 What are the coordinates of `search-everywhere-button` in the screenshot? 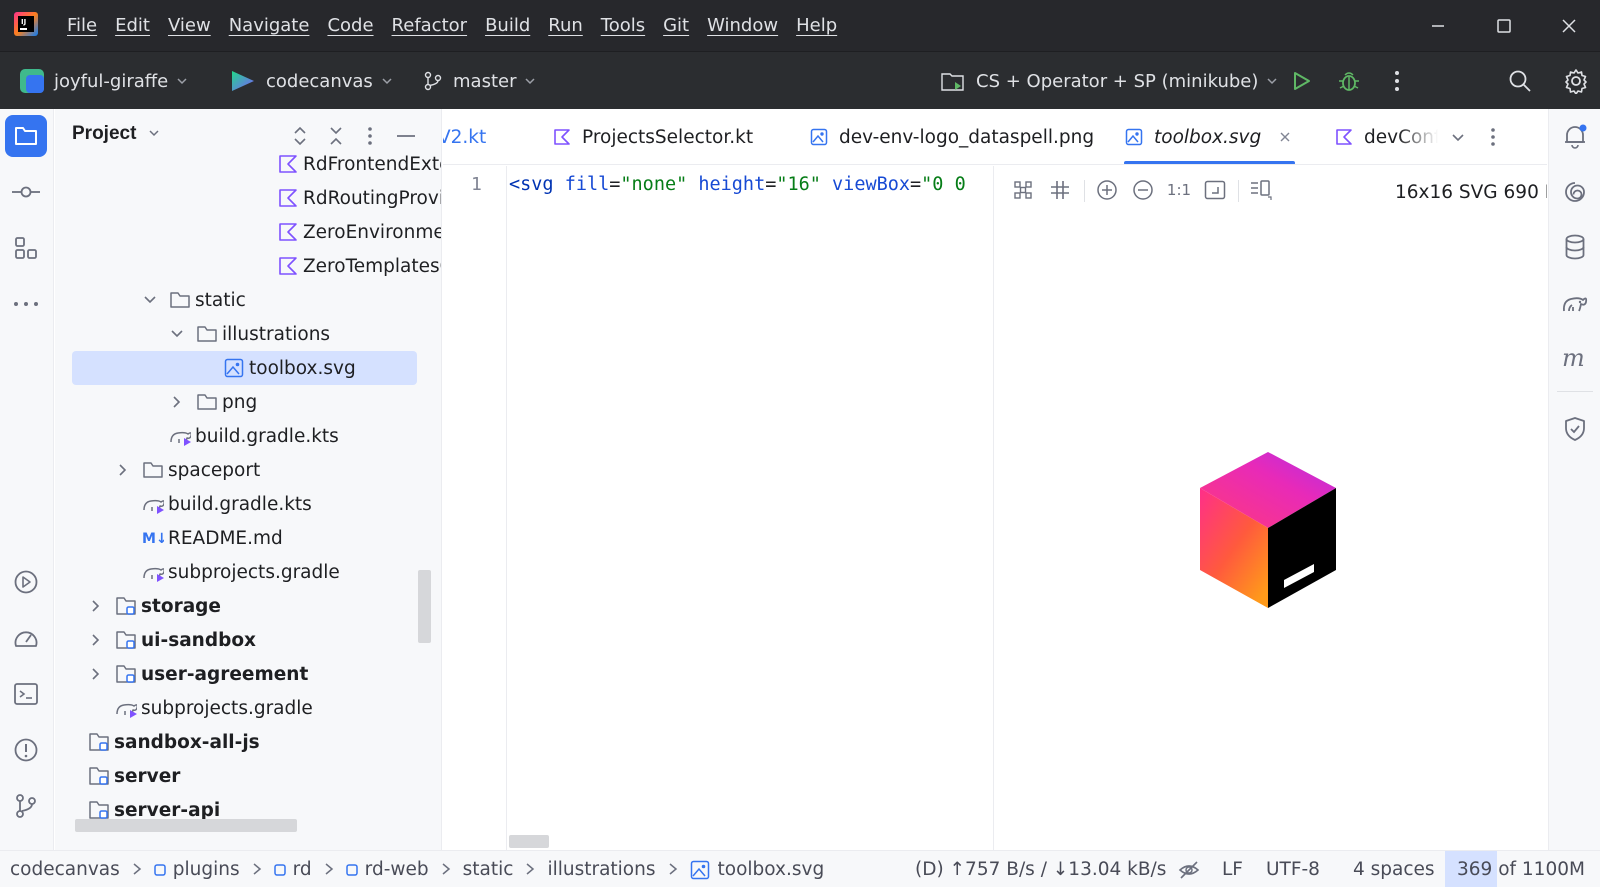 It's located at (1520, 81).